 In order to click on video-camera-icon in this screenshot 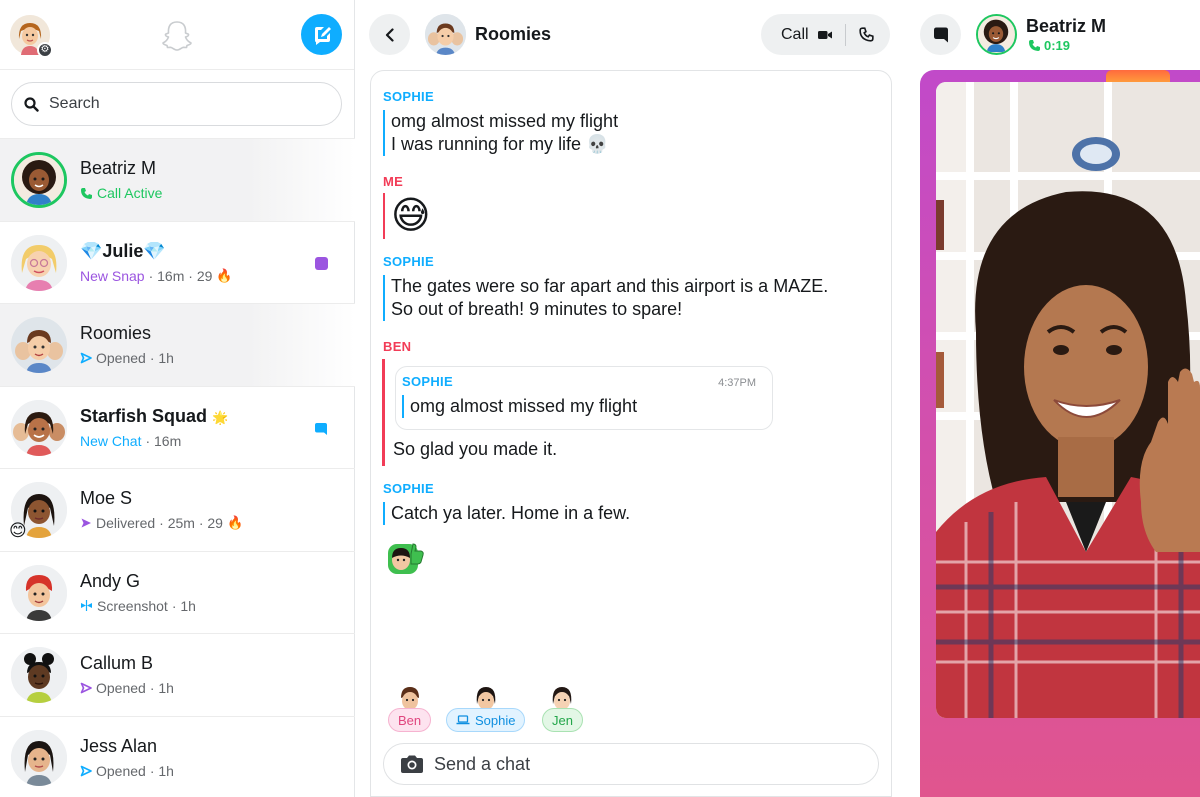, I will do `click(824, 34)`.